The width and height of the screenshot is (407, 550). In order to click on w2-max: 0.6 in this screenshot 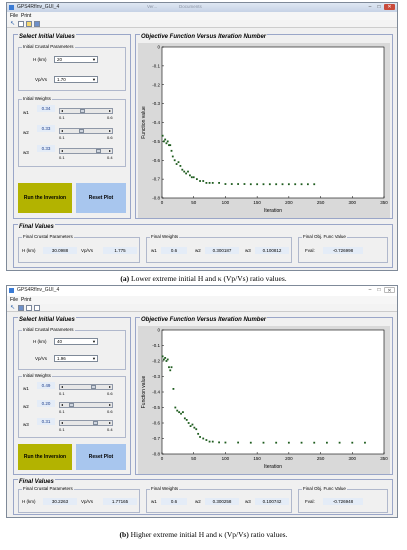, I will do `click(110, 137)`.